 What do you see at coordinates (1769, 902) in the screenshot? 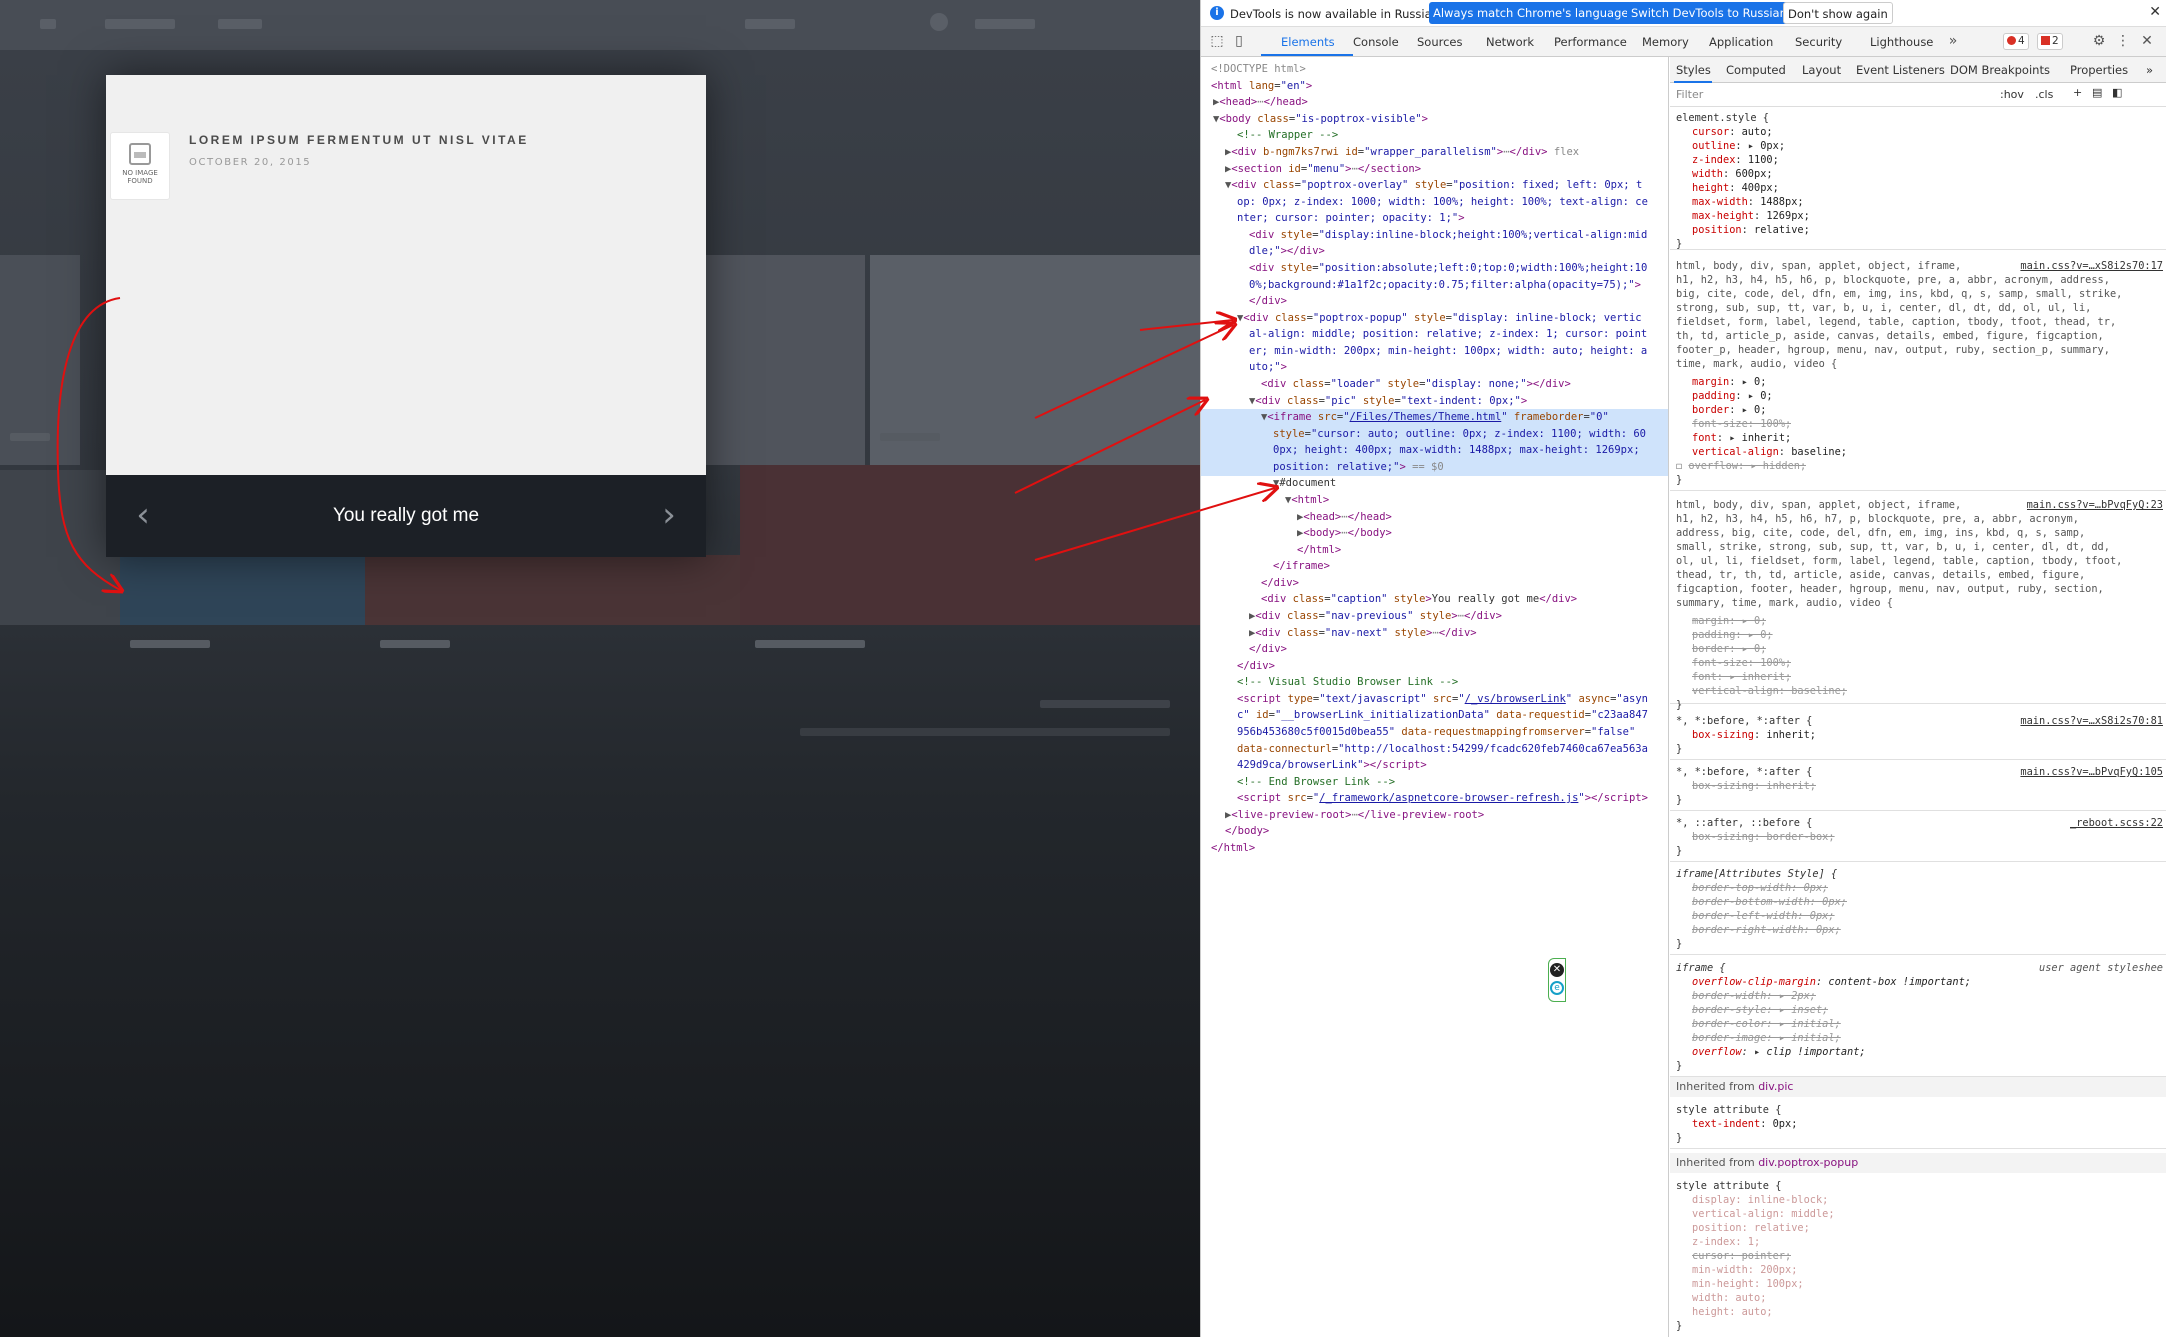
I see `declaration: border-bottom-width: 0px;` at bounding box center [1769, 902].